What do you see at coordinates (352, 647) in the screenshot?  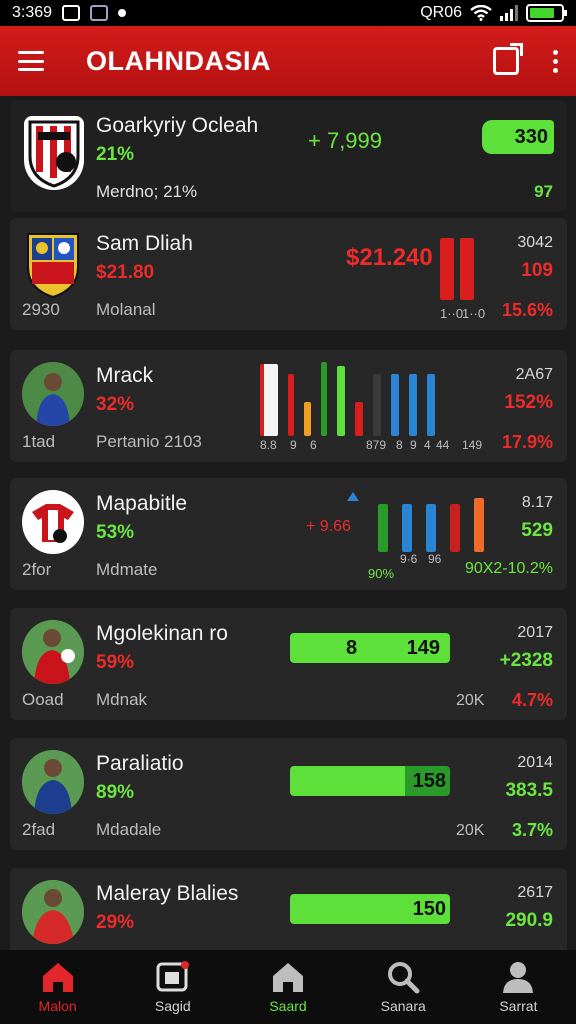 I see `score-pill-left: 8` at bounding box center [352, 647].